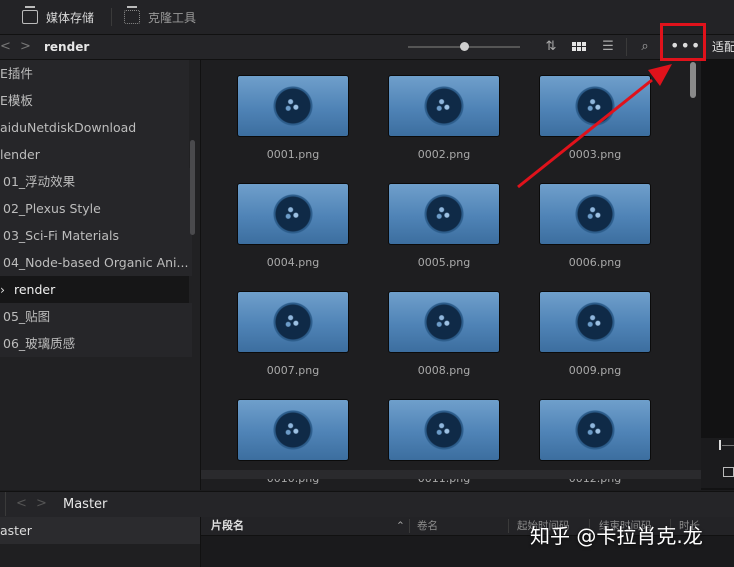  Describe the element at coordinates (451, 474) in the screenshot. I see `grid-horizontal-scrollbar` at that location.